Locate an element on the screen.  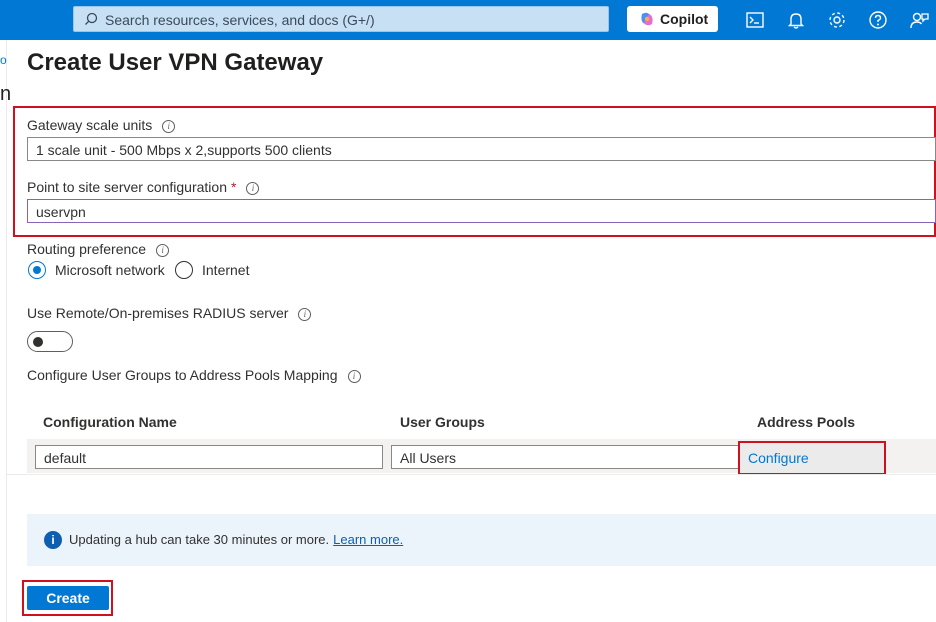
copilot-label: Copilot is located at coordinates (684, 19).